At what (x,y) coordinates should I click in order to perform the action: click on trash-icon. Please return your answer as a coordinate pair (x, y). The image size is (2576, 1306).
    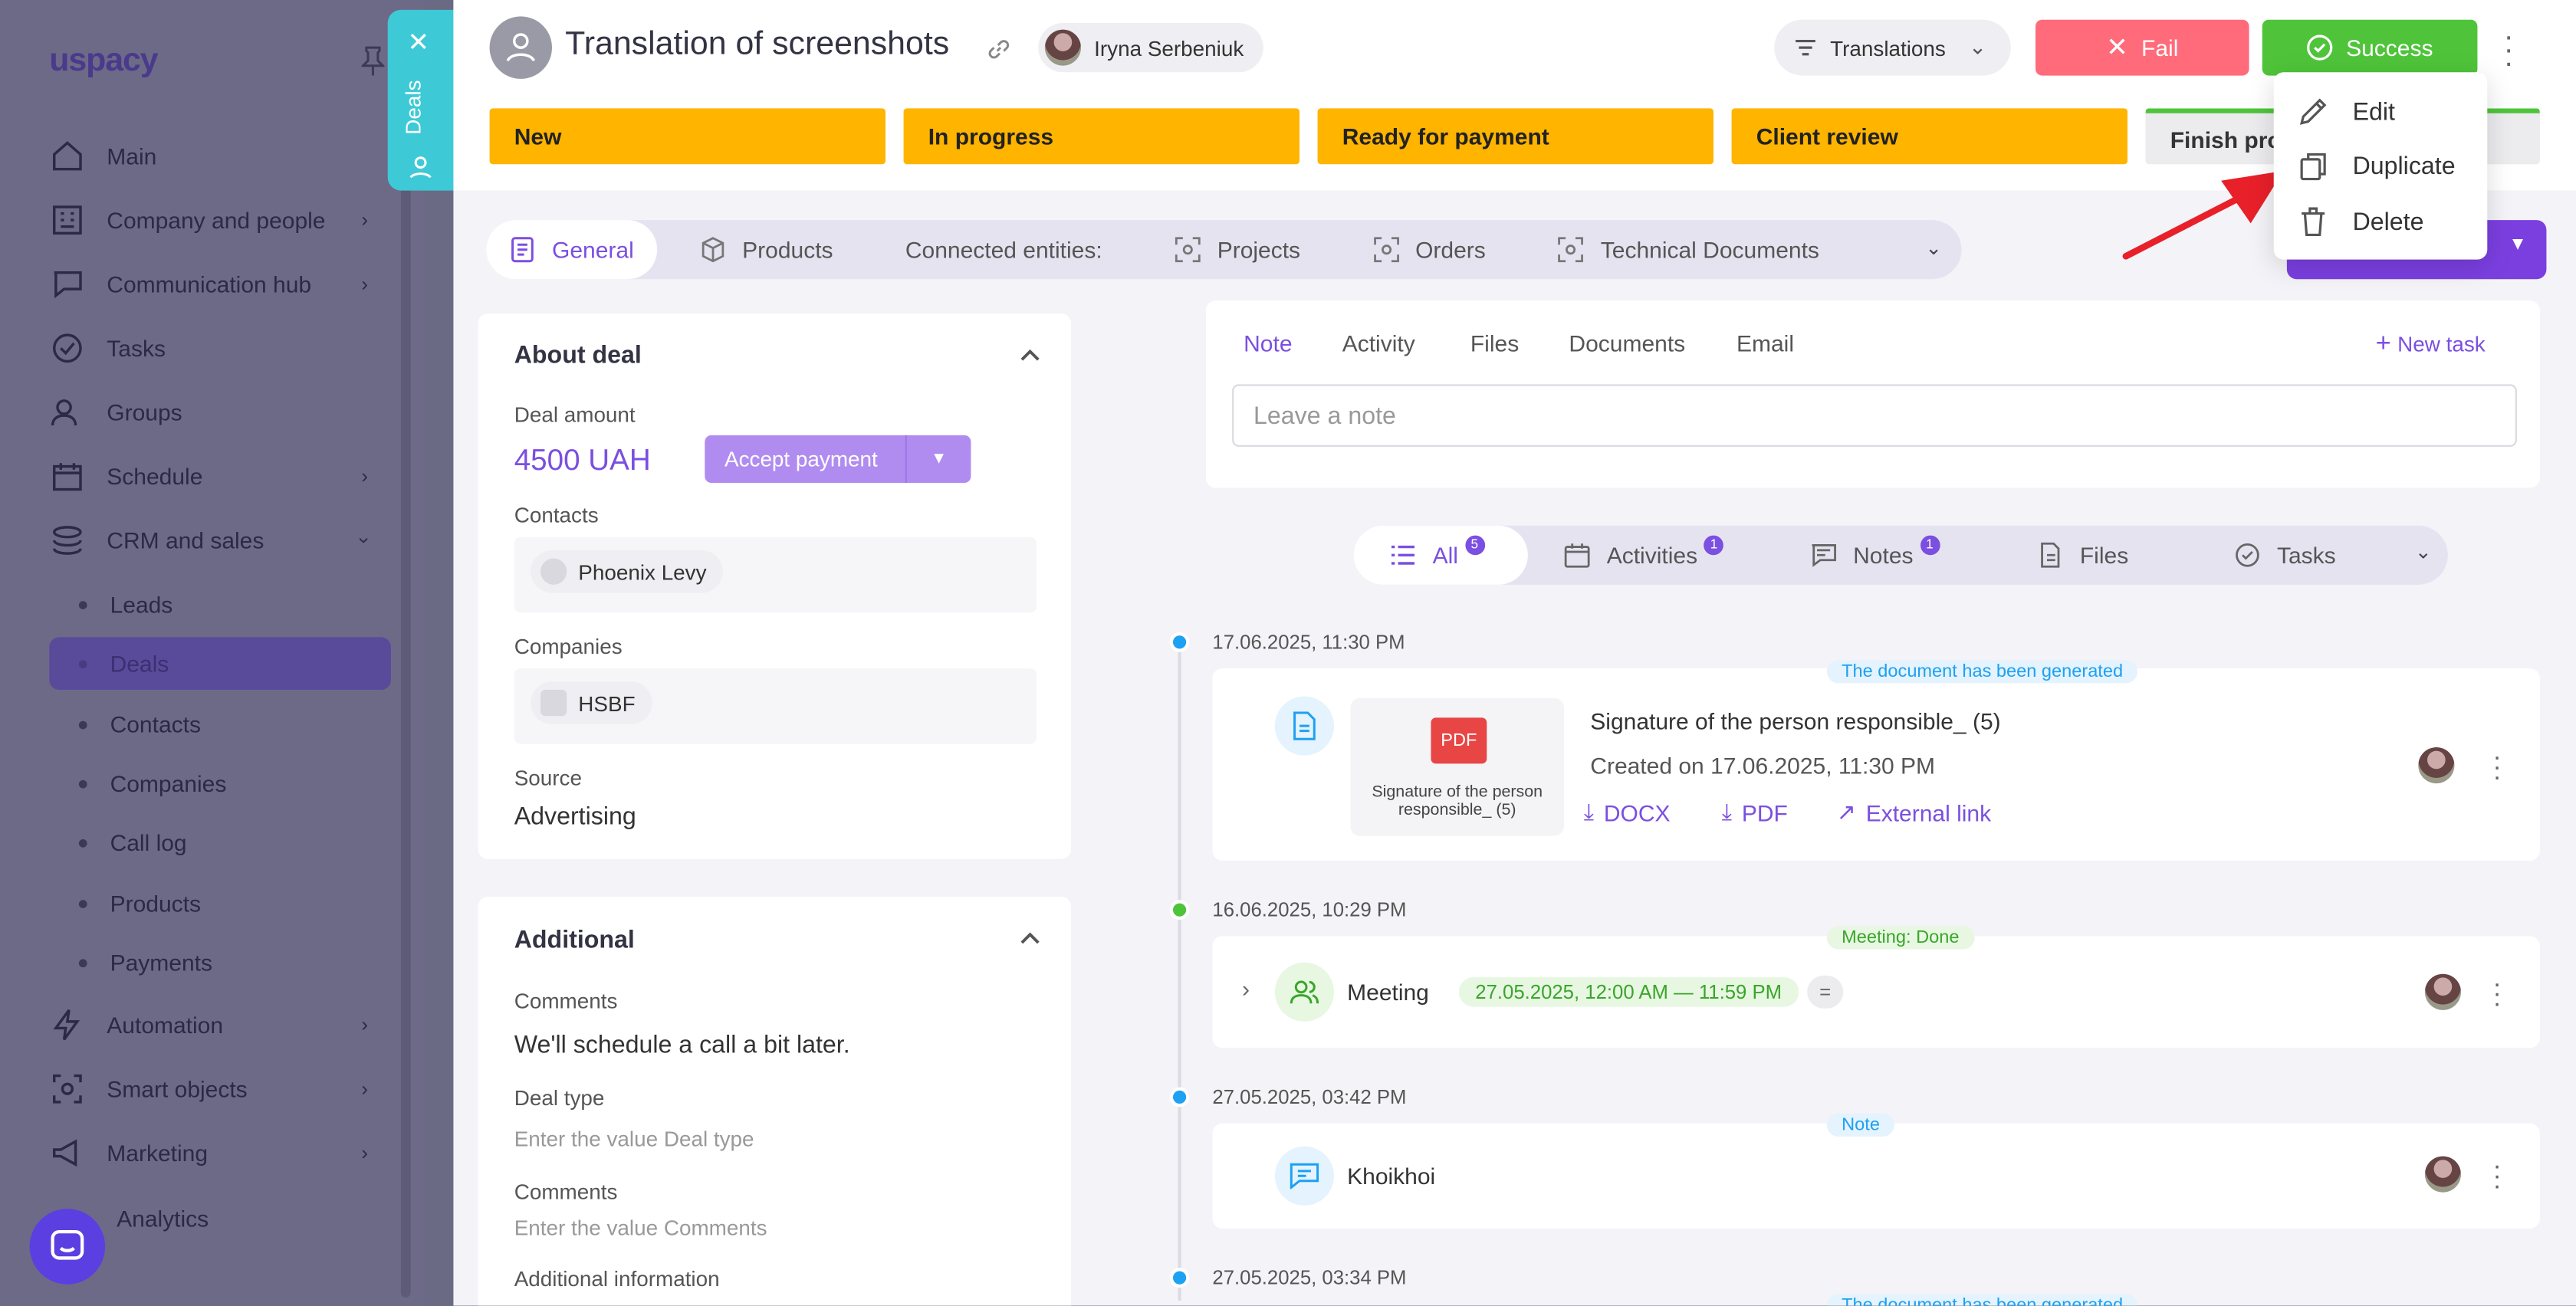
    Looking at the image, I should click on (2313, 222).